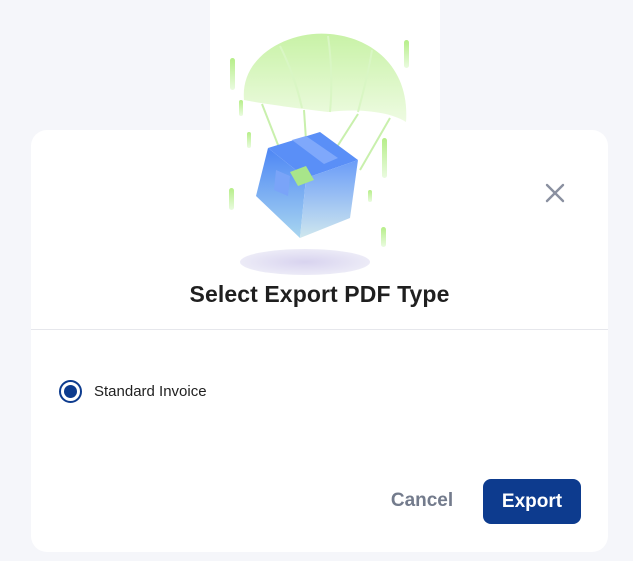 The height and width of the screenshot is (561, 633). What do you see at coordinates (319, 329) in the screenshot?
I see `divider` at bounding box center [319, 329].